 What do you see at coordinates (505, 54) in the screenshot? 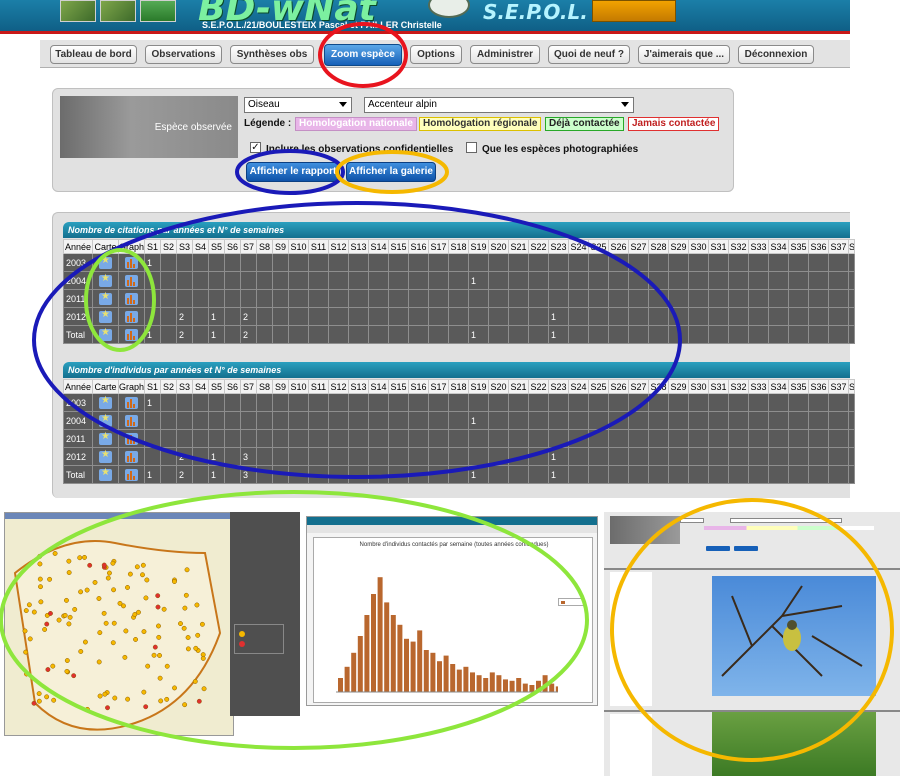
I see `tab-administrer: Administrer` at bounding box center [505, 54].